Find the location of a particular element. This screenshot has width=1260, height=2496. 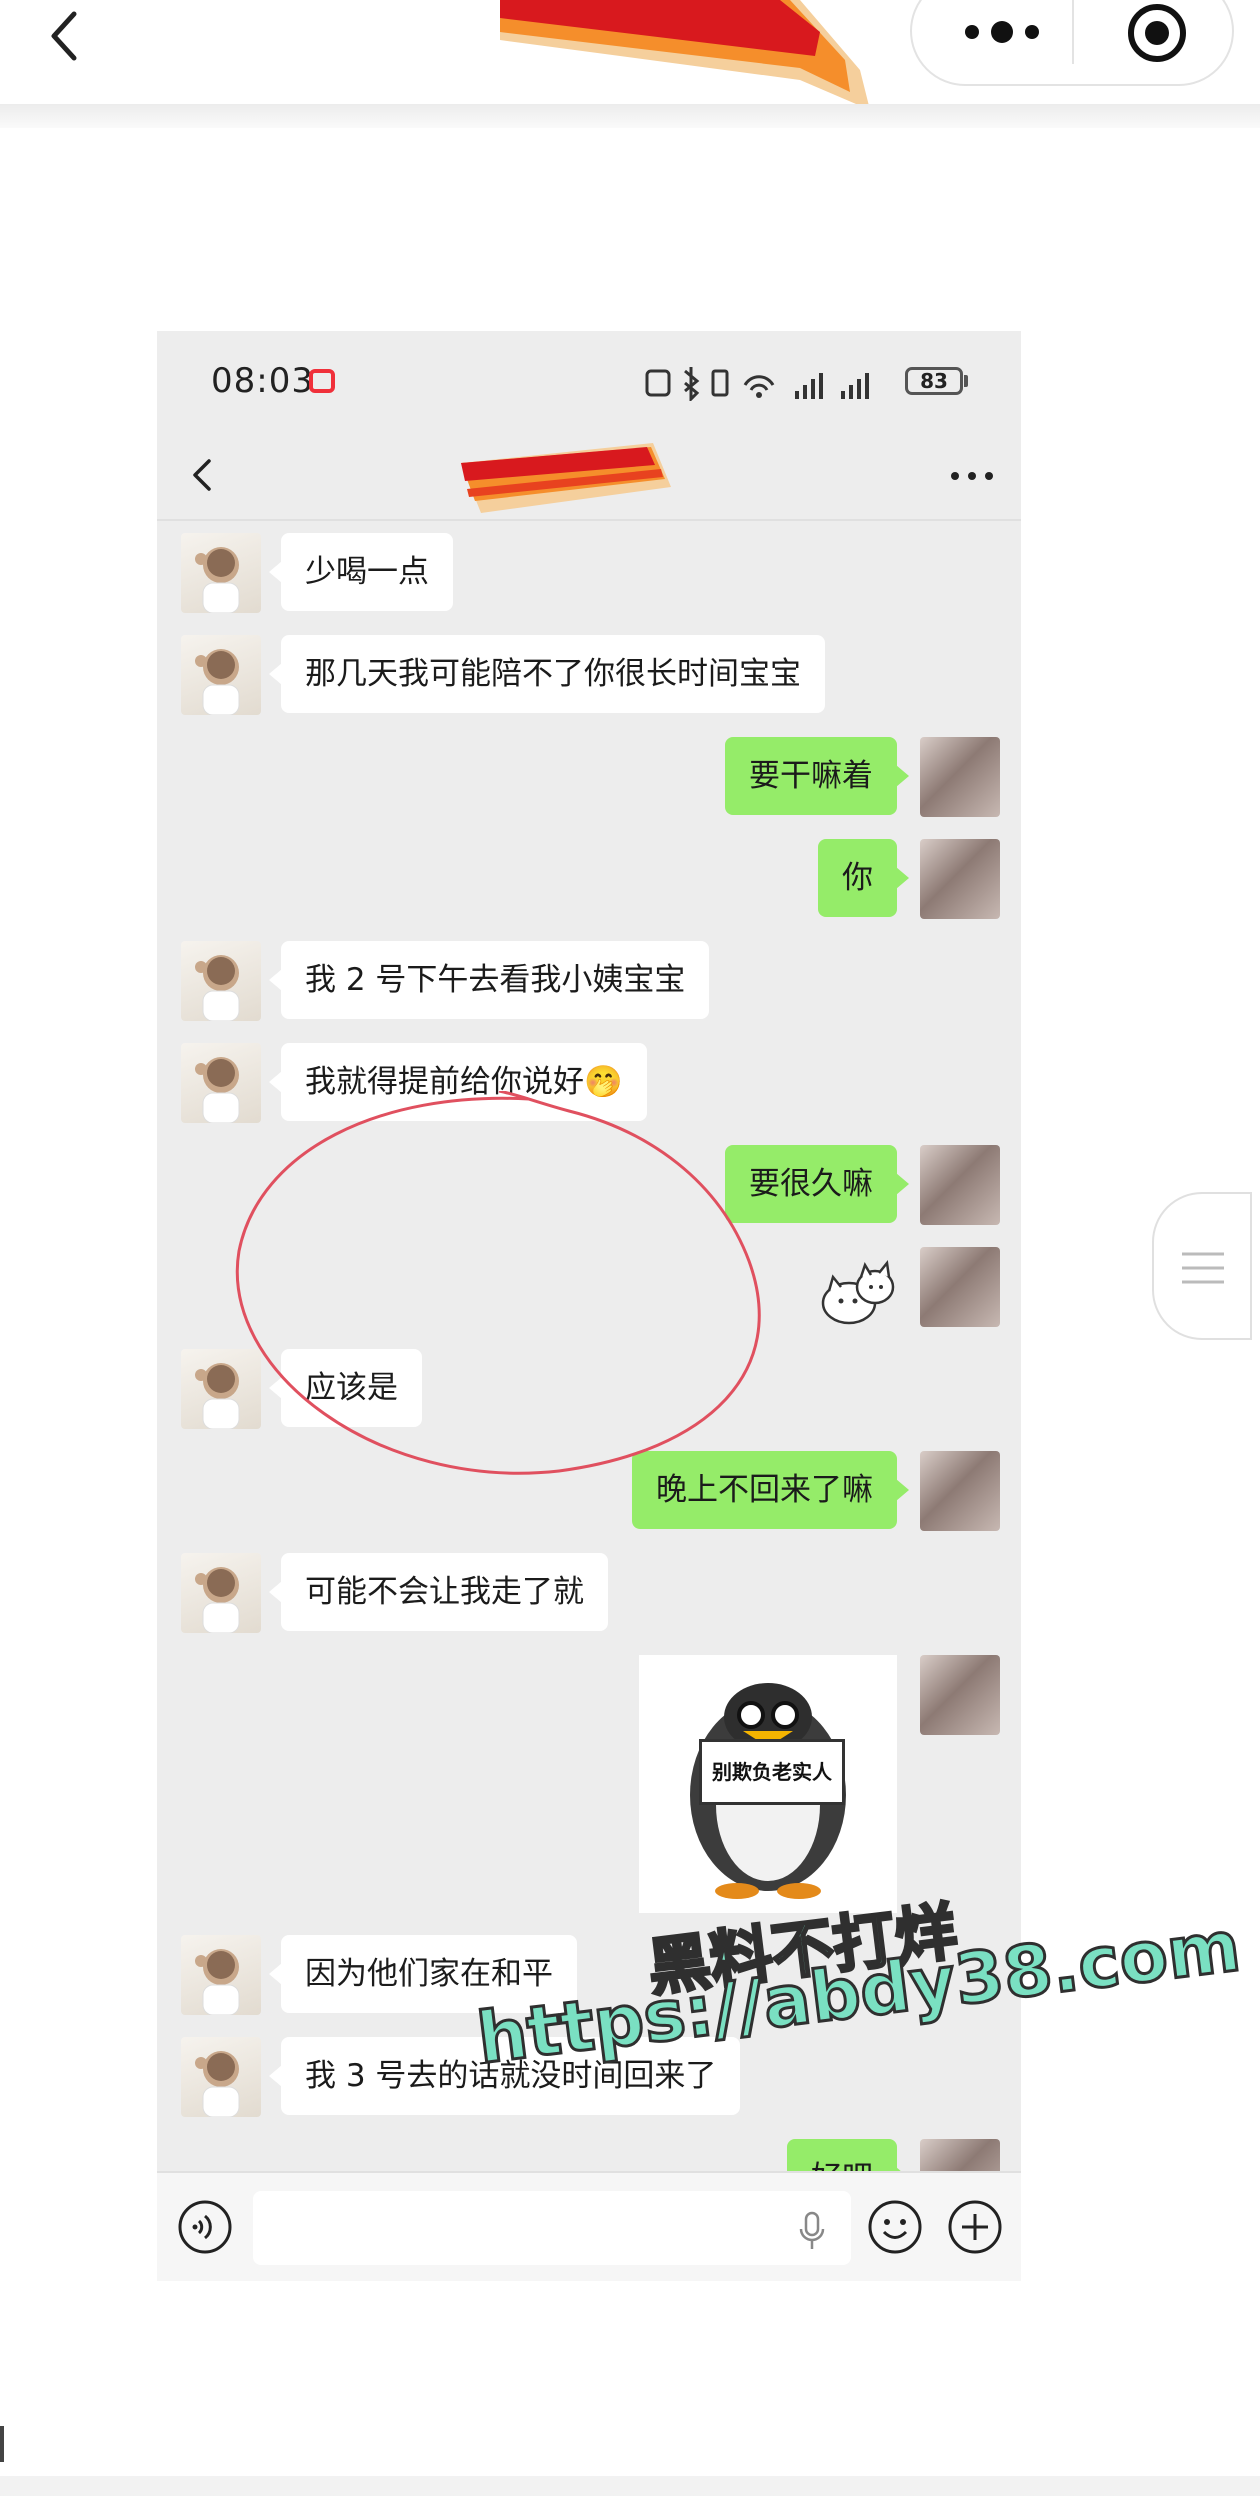

plus-icon is located at coordinates (975, 2227).